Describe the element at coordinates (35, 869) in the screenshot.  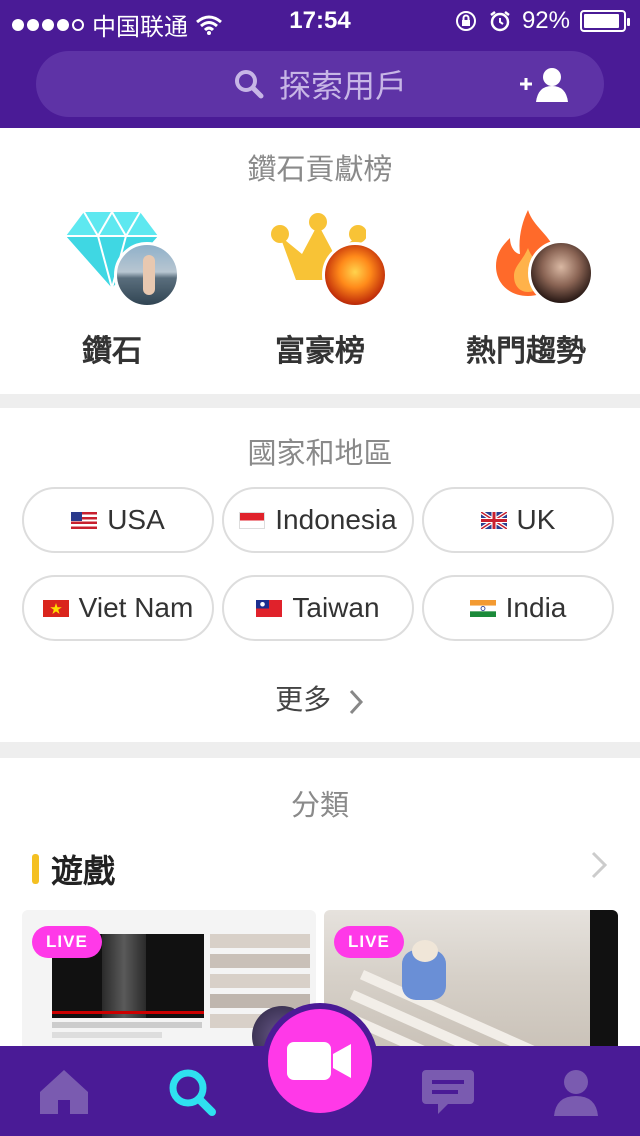
I see `category-marker` at that location.